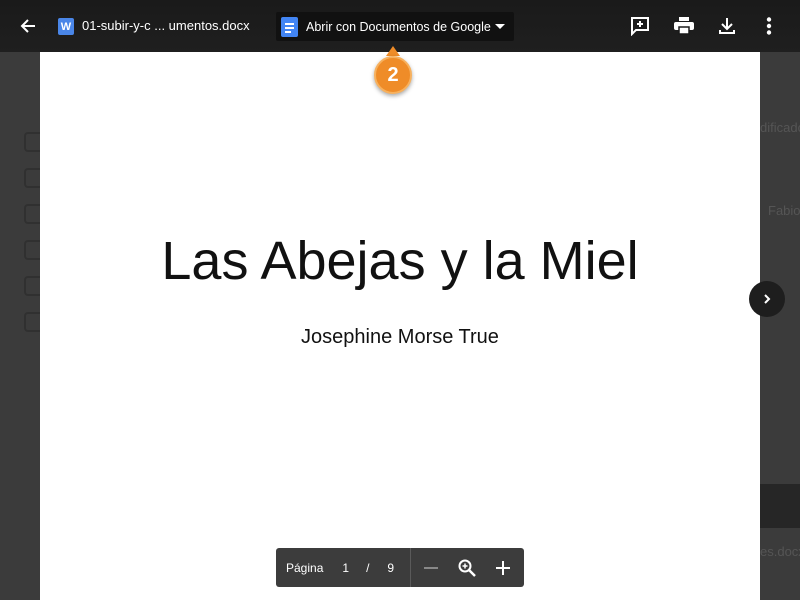 This screenshot has height=600, width=800. What do you see at coordinates (684, 26) in the screenshot?
I see `print-icon` at bounding box center [684, 26].